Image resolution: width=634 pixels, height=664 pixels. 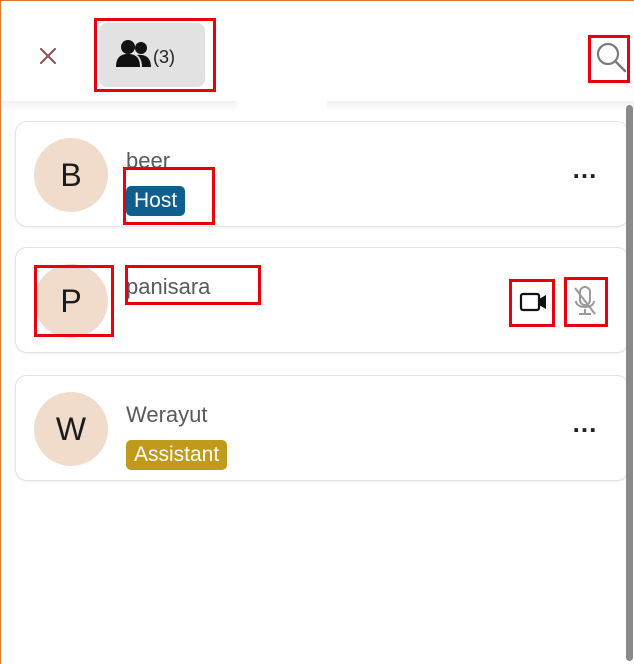 I want to click on close-icon, so click(x=48, y=56).